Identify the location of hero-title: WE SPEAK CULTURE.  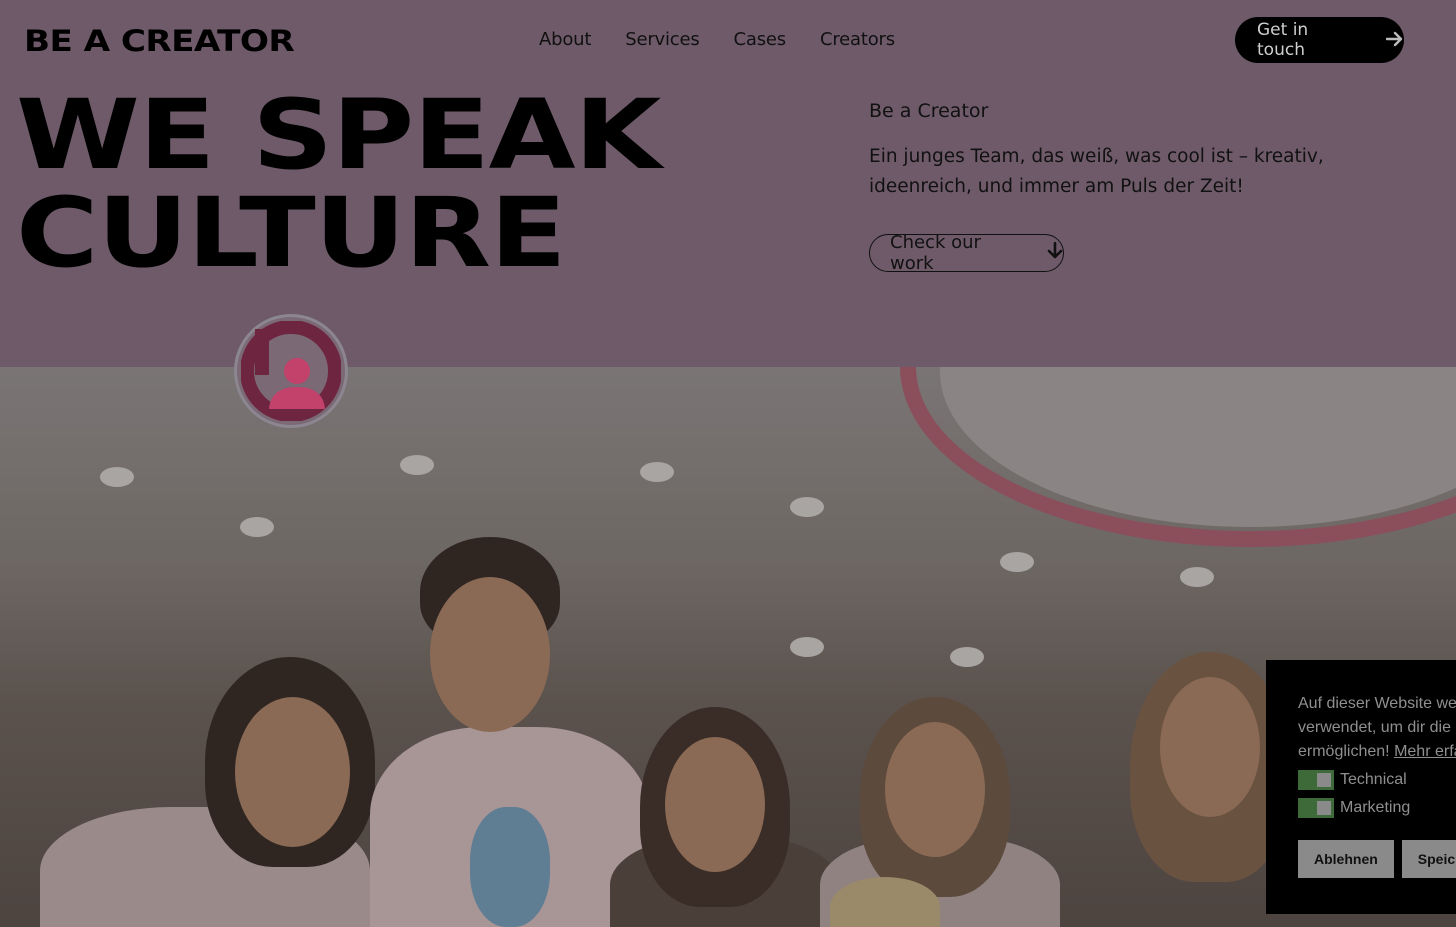
(338, 184).